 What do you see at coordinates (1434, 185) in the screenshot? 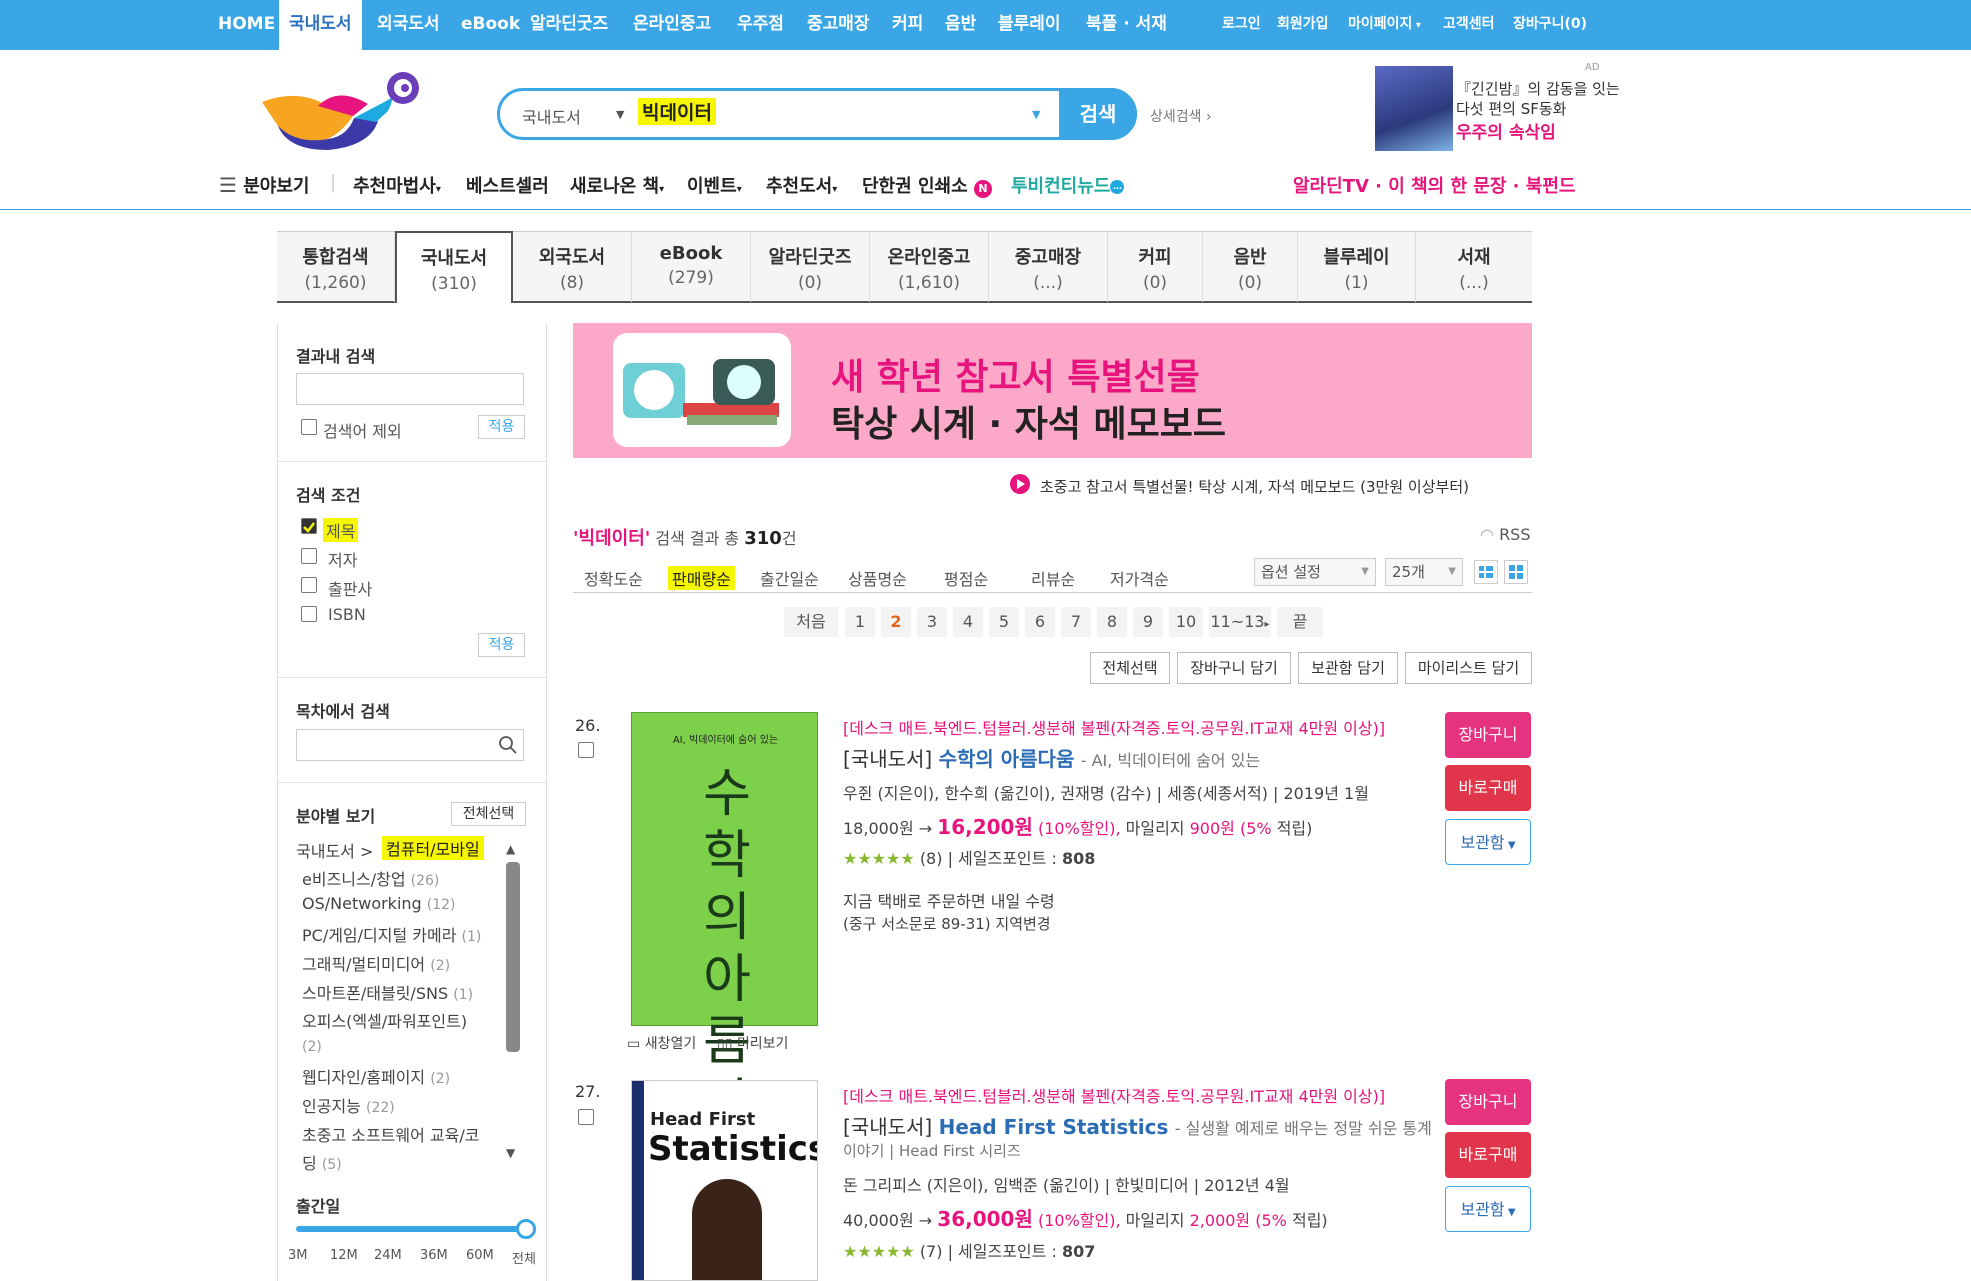
I see `nav-right-links: 알라딘TV · 이 책의 한 문장 · 북펀드` at bounding box center [1434, 185].